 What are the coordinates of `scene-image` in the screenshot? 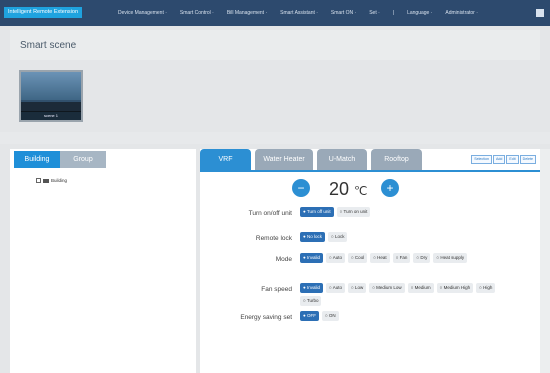 It's located at (51, 86).